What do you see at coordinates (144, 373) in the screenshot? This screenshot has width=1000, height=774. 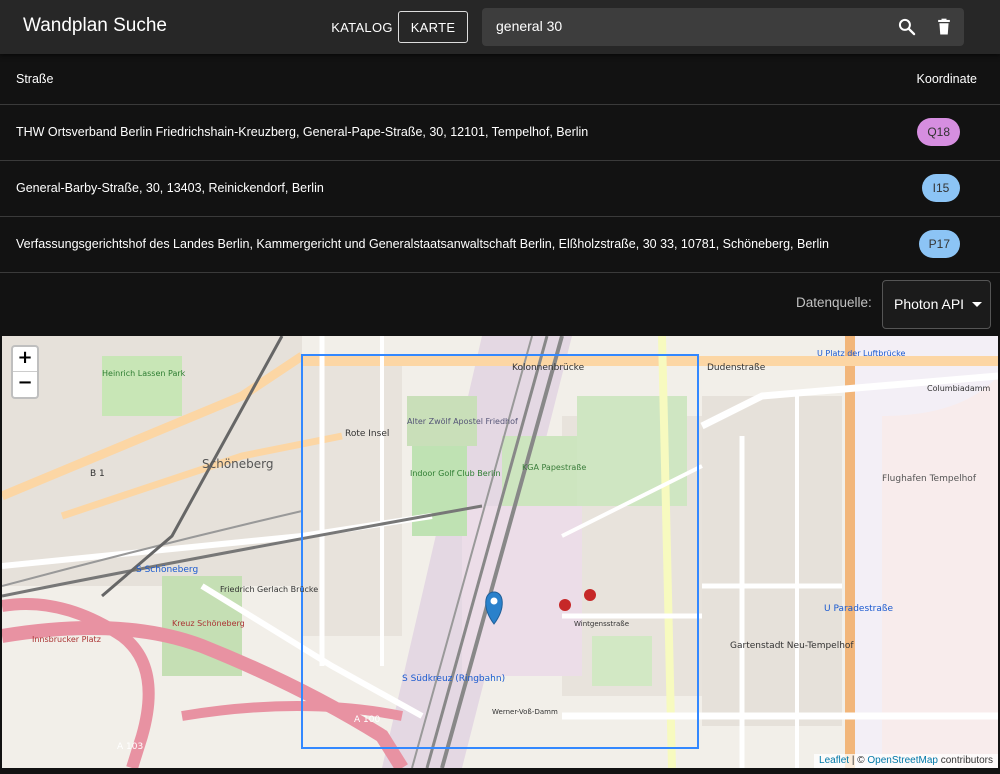 I see `map-label: Heinrich Lassen Park` at bounding box center [144, 373].